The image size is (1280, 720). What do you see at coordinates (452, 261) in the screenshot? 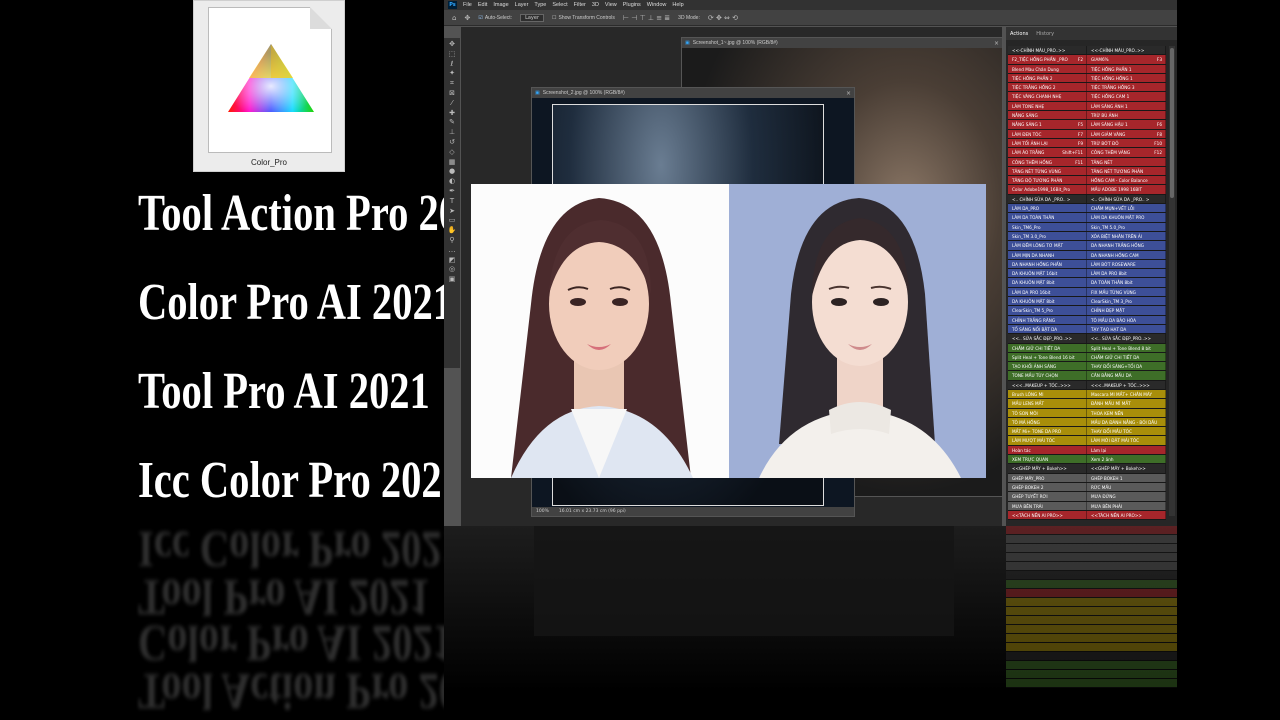
I see `color-swatches-icon: ◩` at bounding box center [452, 261].